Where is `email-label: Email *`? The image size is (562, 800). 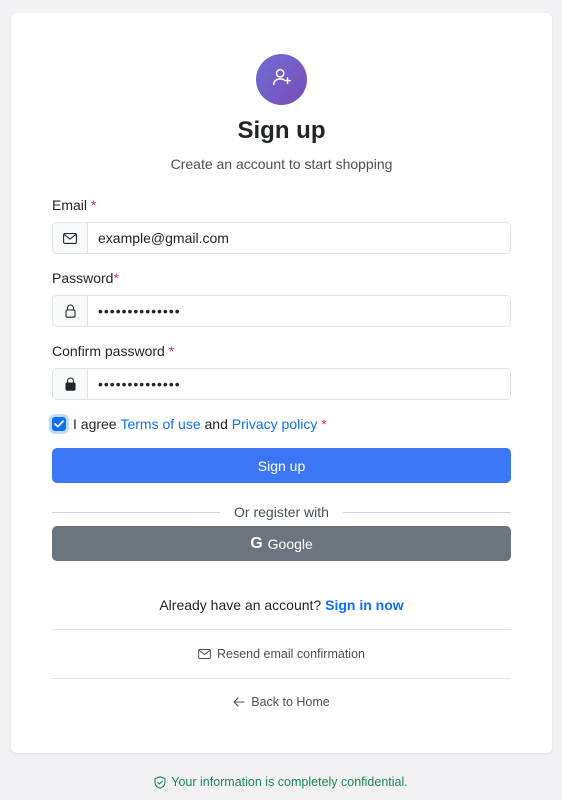
email-label: Email * is located at coordinates (74, 205).